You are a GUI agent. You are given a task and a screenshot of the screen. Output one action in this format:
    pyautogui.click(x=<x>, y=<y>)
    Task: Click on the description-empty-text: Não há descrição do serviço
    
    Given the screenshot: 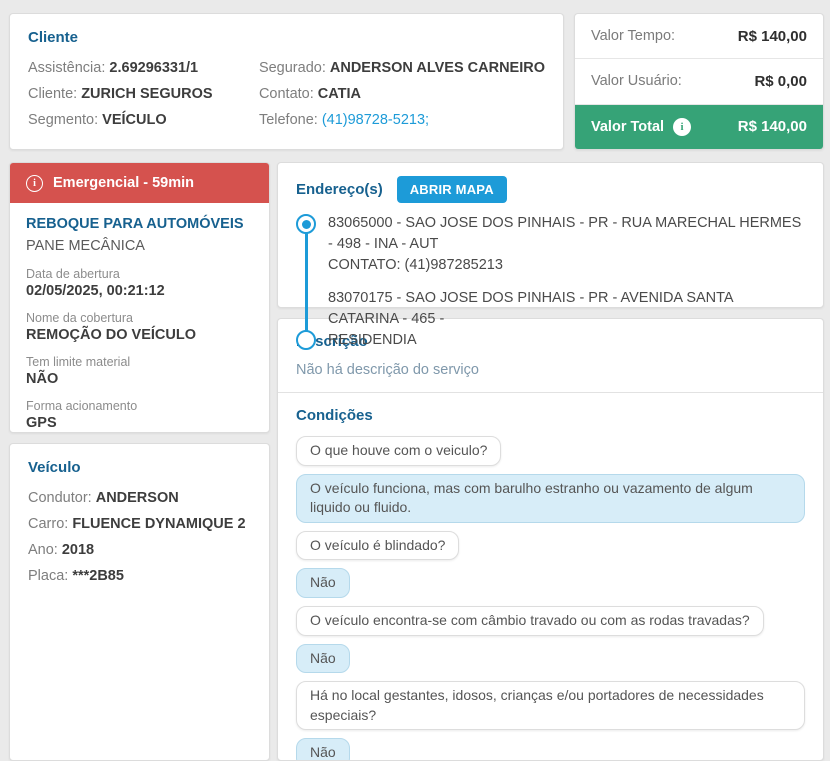 What is the action you would take?
    pyautogui.click(x=387, y=370)
    